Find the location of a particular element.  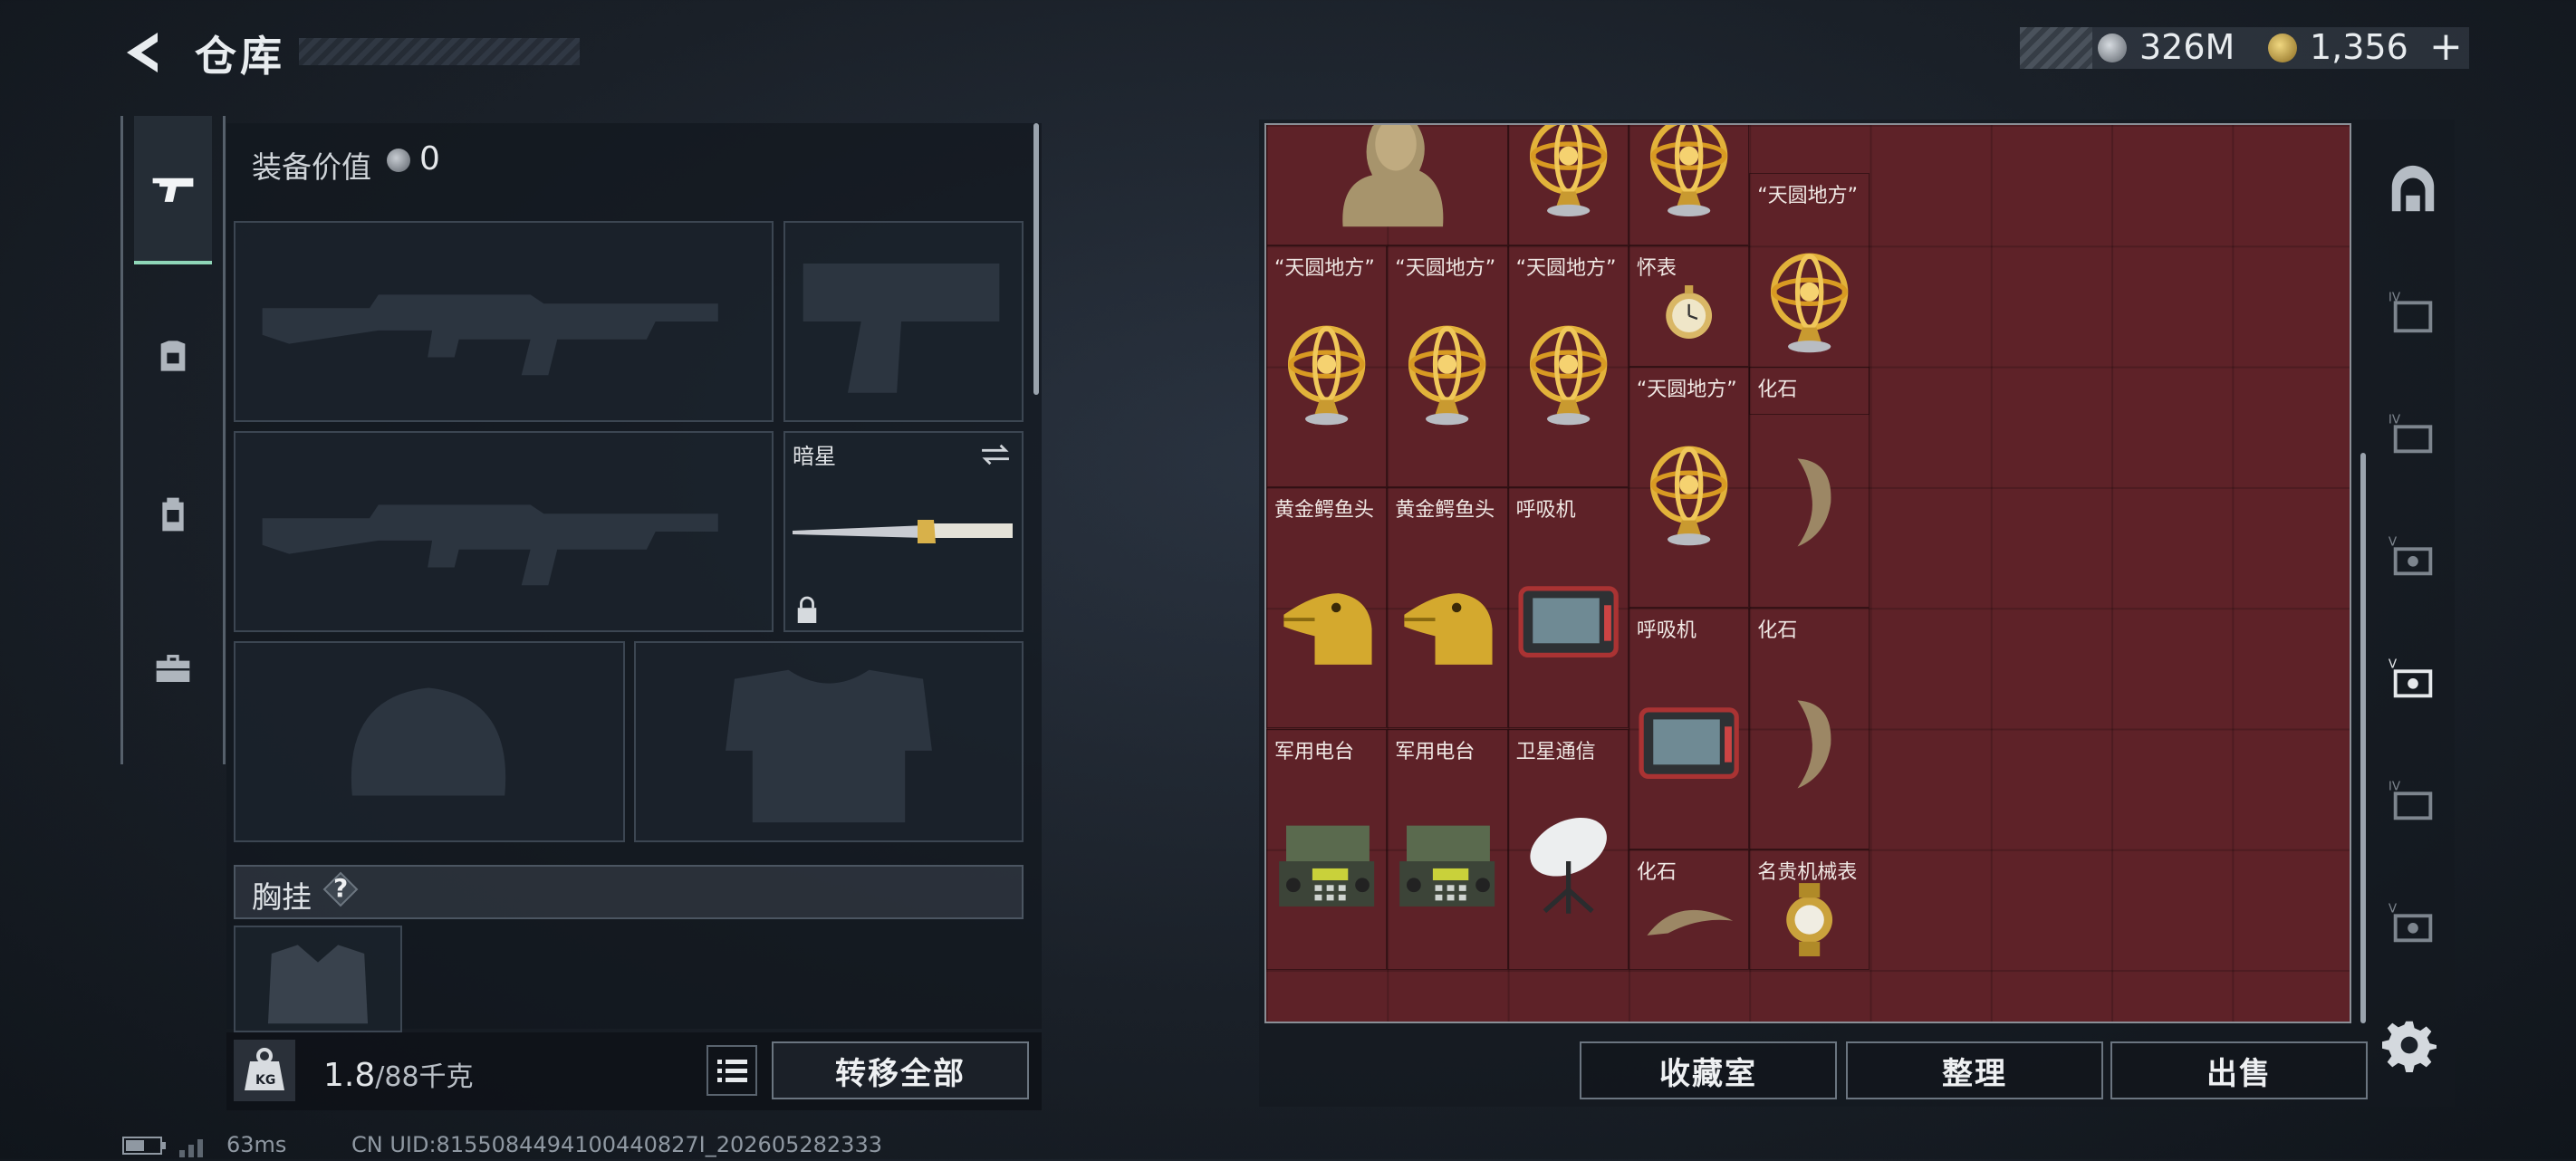

title-decoration is located at coordinates (439, 51).